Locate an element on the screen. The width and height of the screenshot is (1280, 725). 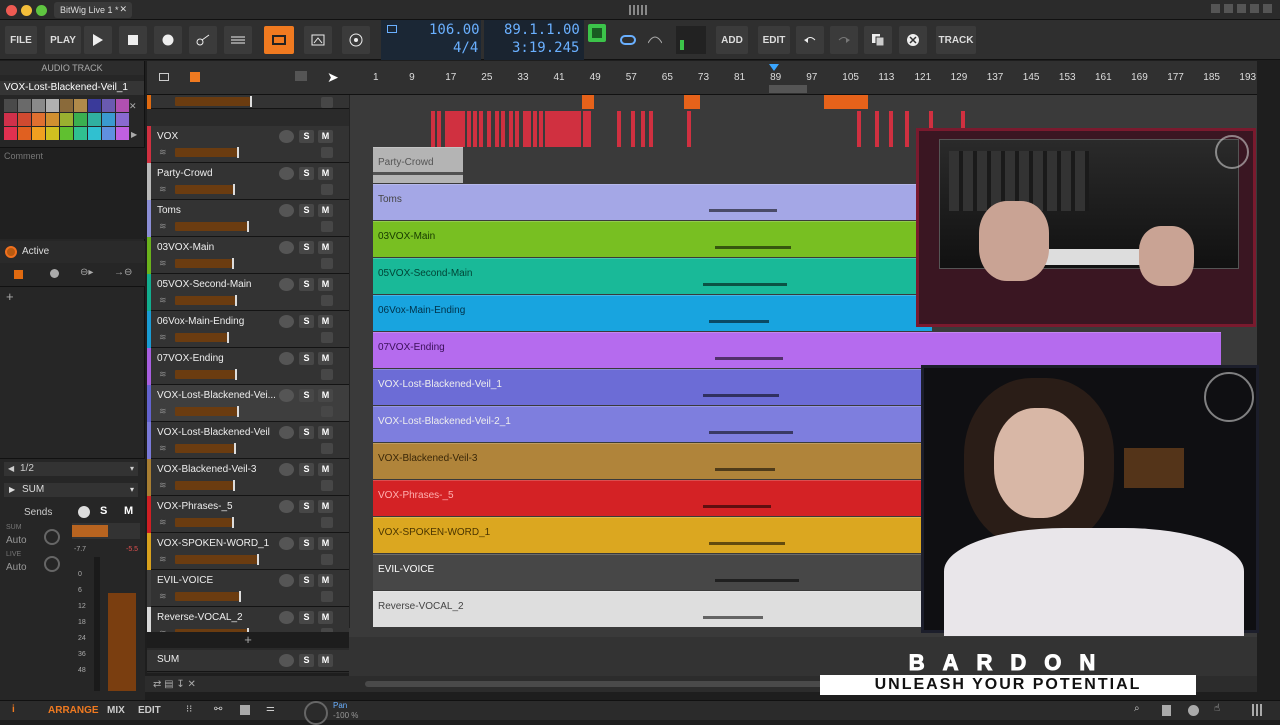
track-header: VOX-Lost-Blackened-Vei... S M ≋ is located at coordinates (248, 403).